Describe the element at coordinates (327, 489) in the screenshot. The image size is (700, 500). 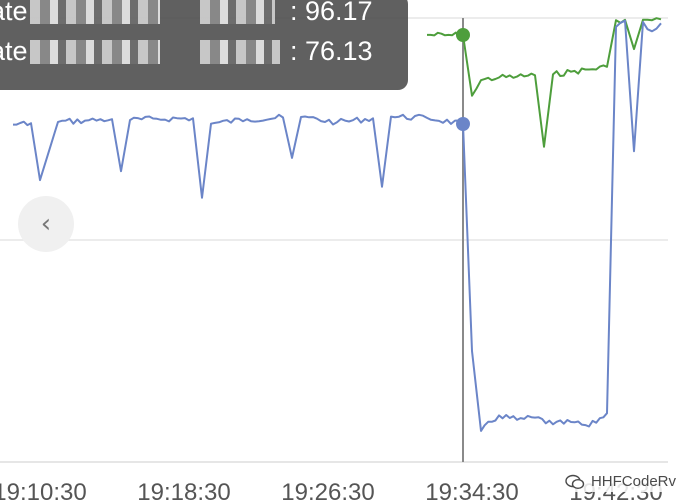
I see `x-tick-label: 19:26:30` at that location.